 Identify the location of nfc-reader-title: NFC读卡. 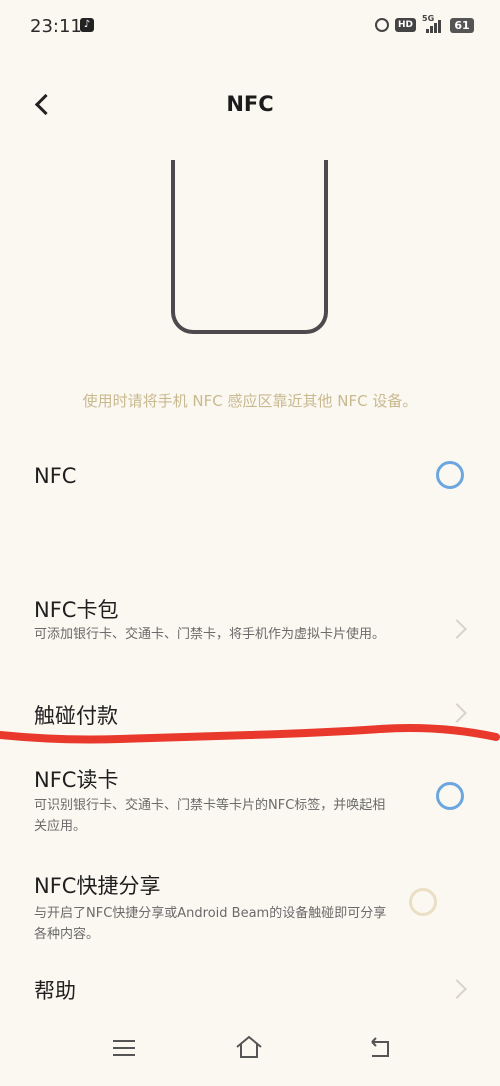
(76, 780).